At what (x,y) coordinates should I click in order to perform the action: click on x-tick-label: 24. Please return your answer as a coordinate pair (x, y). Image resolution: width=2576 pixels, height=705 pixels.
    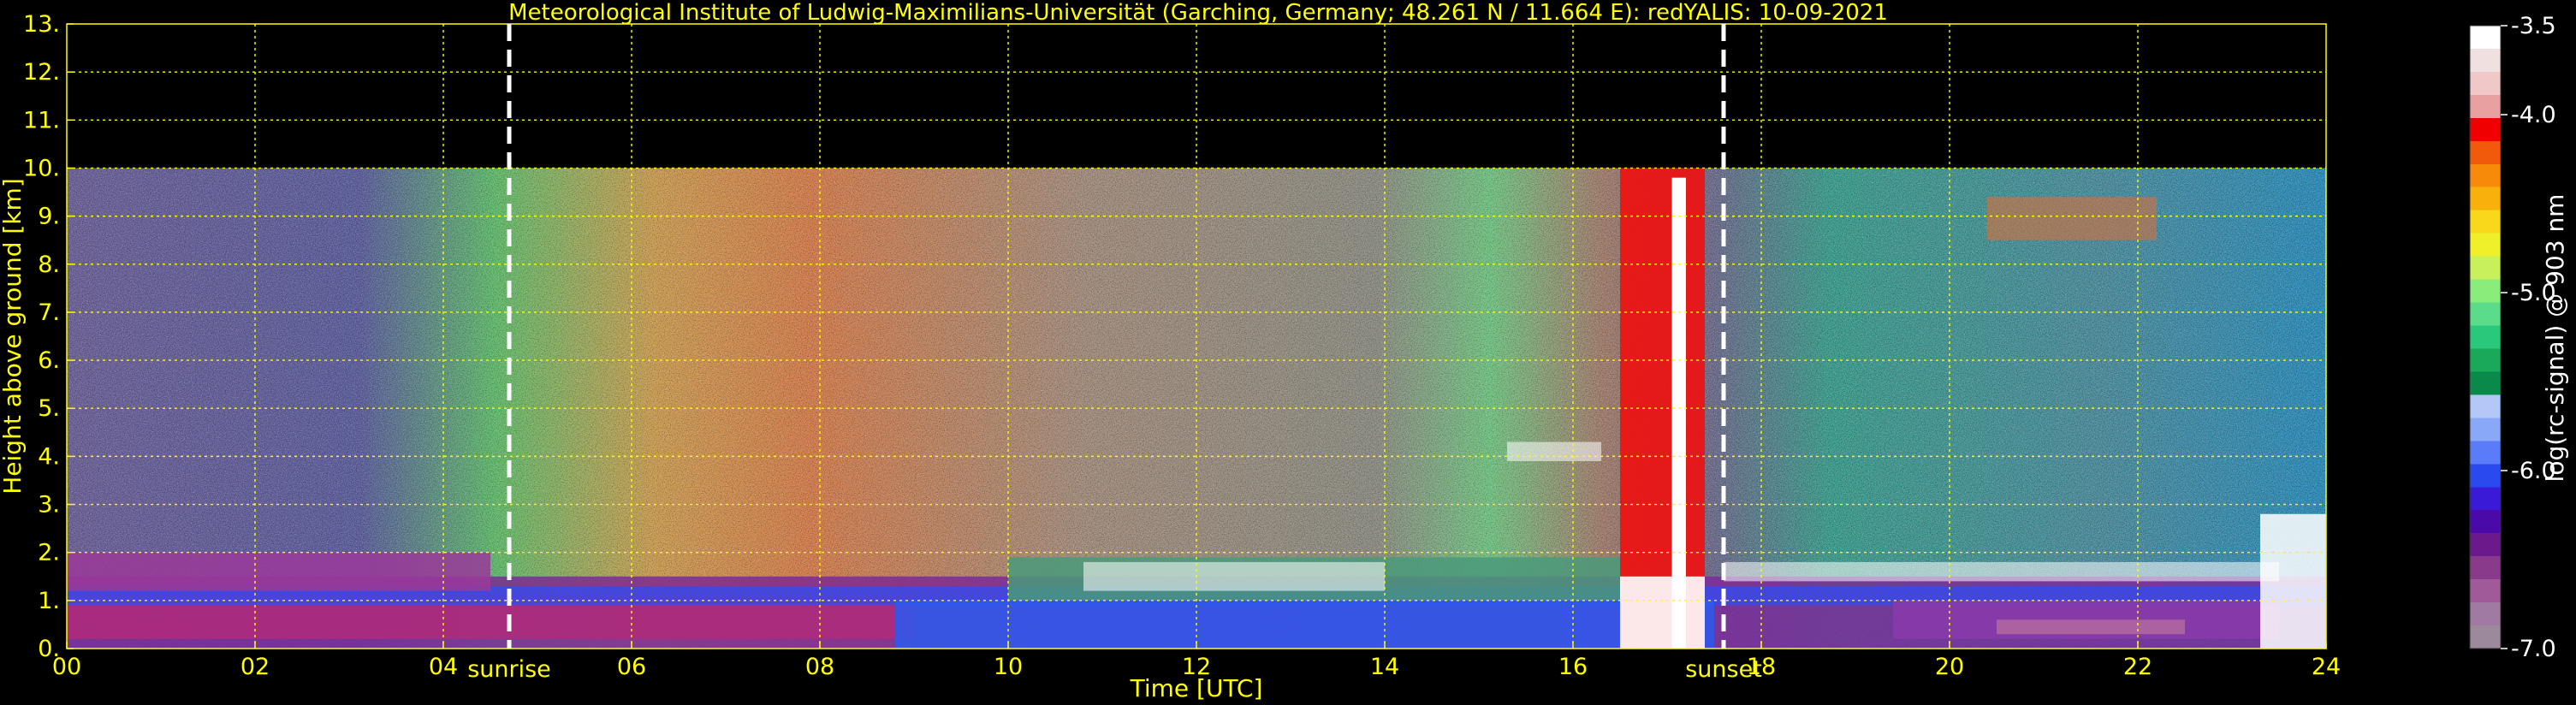
    Looking at the image, I should click on (2326, 667).